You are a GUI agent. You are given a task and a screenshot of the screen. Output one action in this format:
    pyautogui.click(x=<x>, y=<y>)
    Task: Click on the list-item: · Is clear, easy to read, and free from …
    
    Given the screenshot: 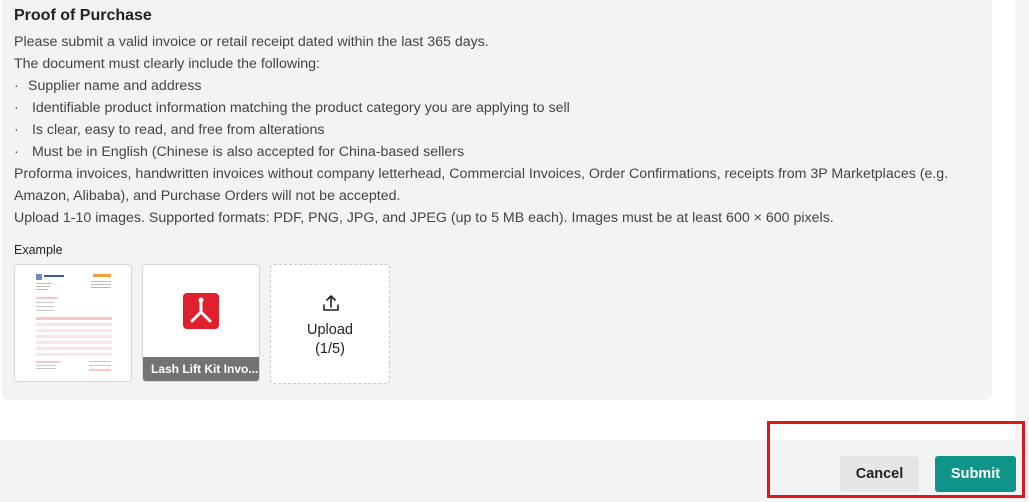 What is the action you would take?
    pyautogui.click(x=499, y=130)
    